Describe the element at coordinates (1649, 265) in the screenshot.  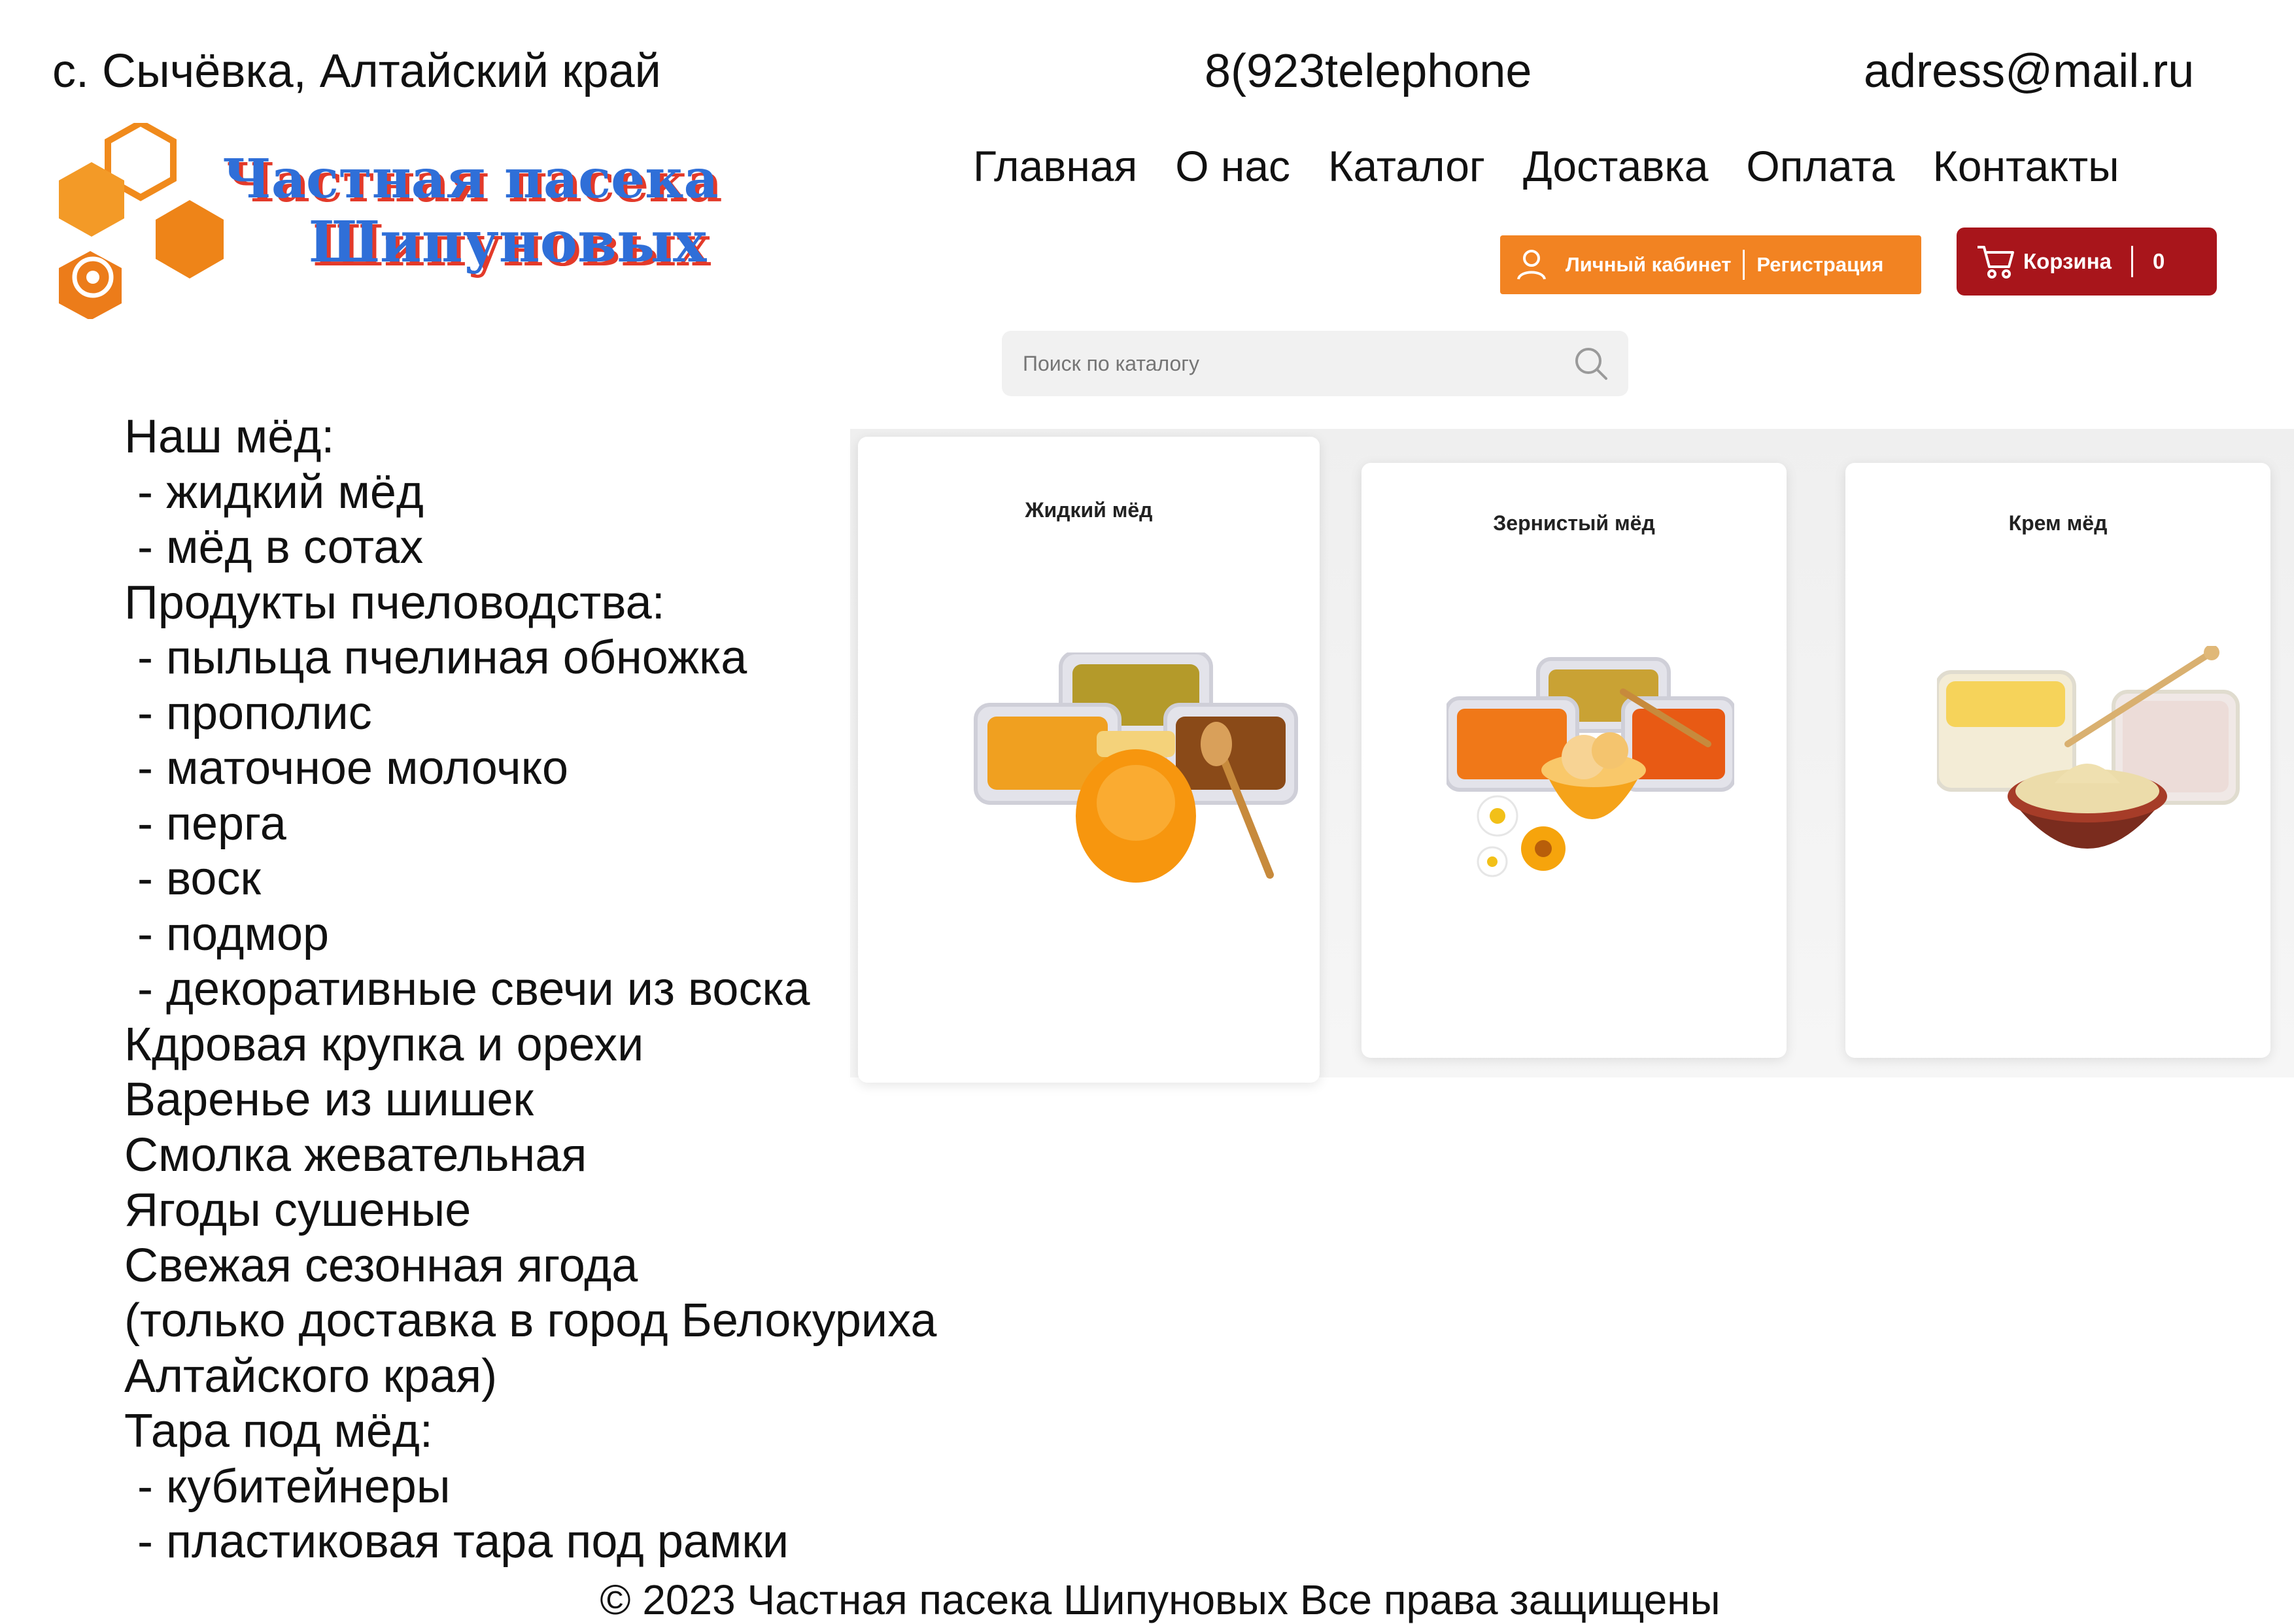
I see `login-link: Личный кабинет` at that location.